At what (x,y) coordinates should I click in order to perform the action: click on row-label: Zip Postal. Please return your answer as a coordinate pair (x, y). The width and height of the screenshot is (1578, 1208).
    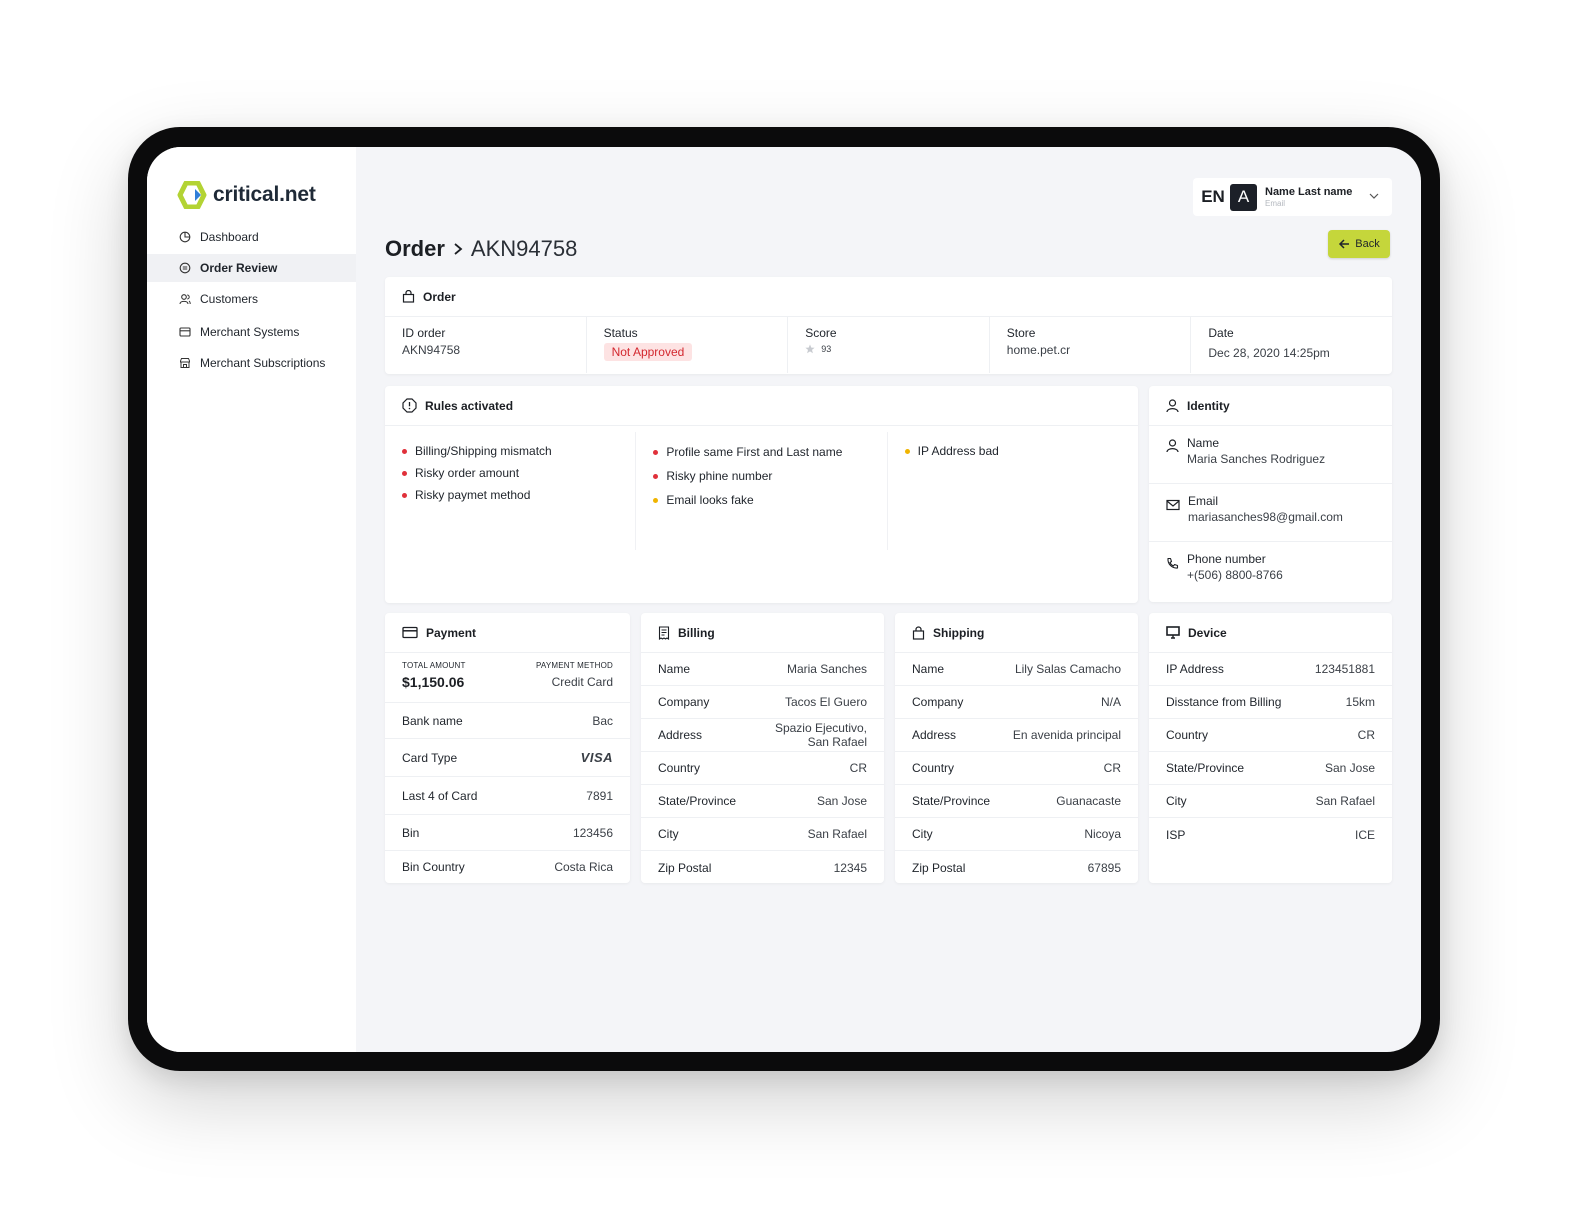
    Looking at the image, I should click on (685, 867).